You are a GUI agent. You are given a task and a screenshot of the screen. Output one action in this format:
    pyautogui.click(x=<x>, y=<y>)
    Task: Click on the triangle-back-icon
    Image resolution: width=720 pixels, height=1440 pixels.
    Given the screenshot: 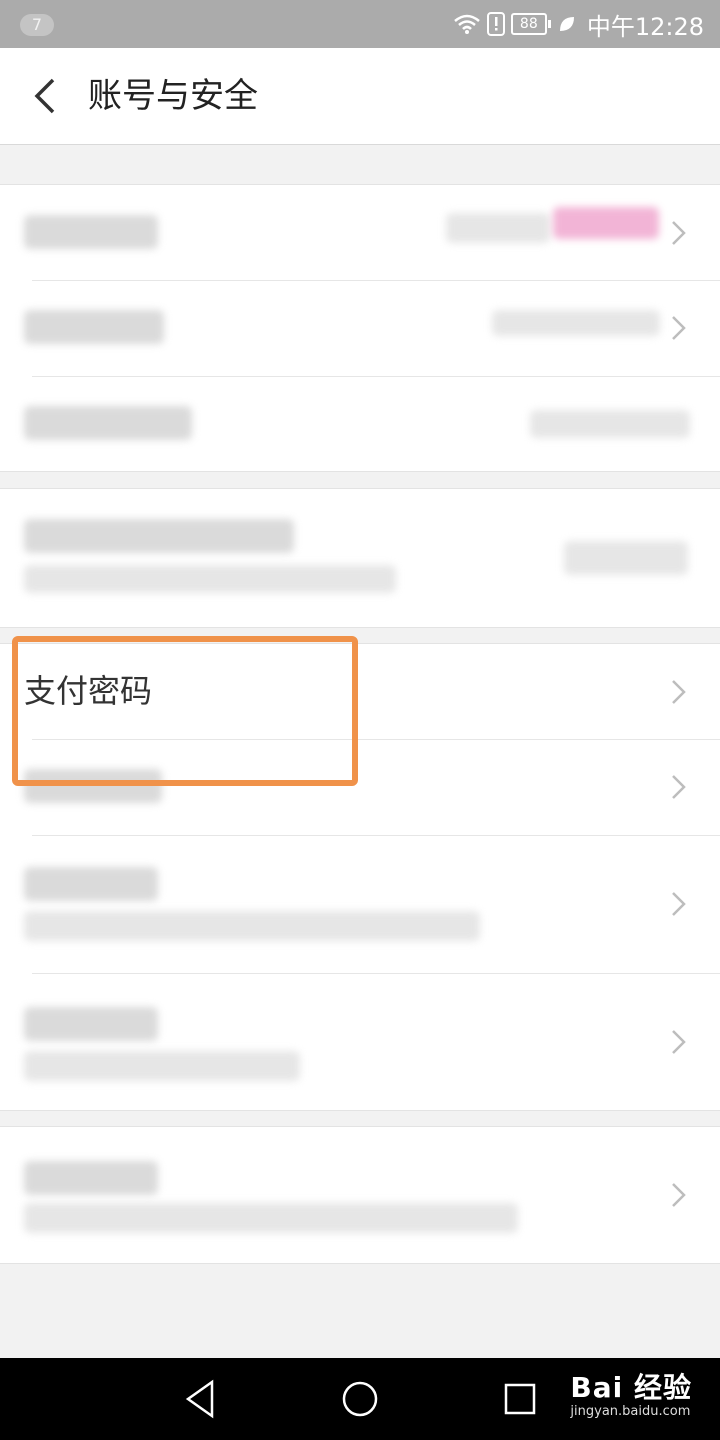 What is the action you would take?
    pyautogui.click(x=201, y=1399)
    